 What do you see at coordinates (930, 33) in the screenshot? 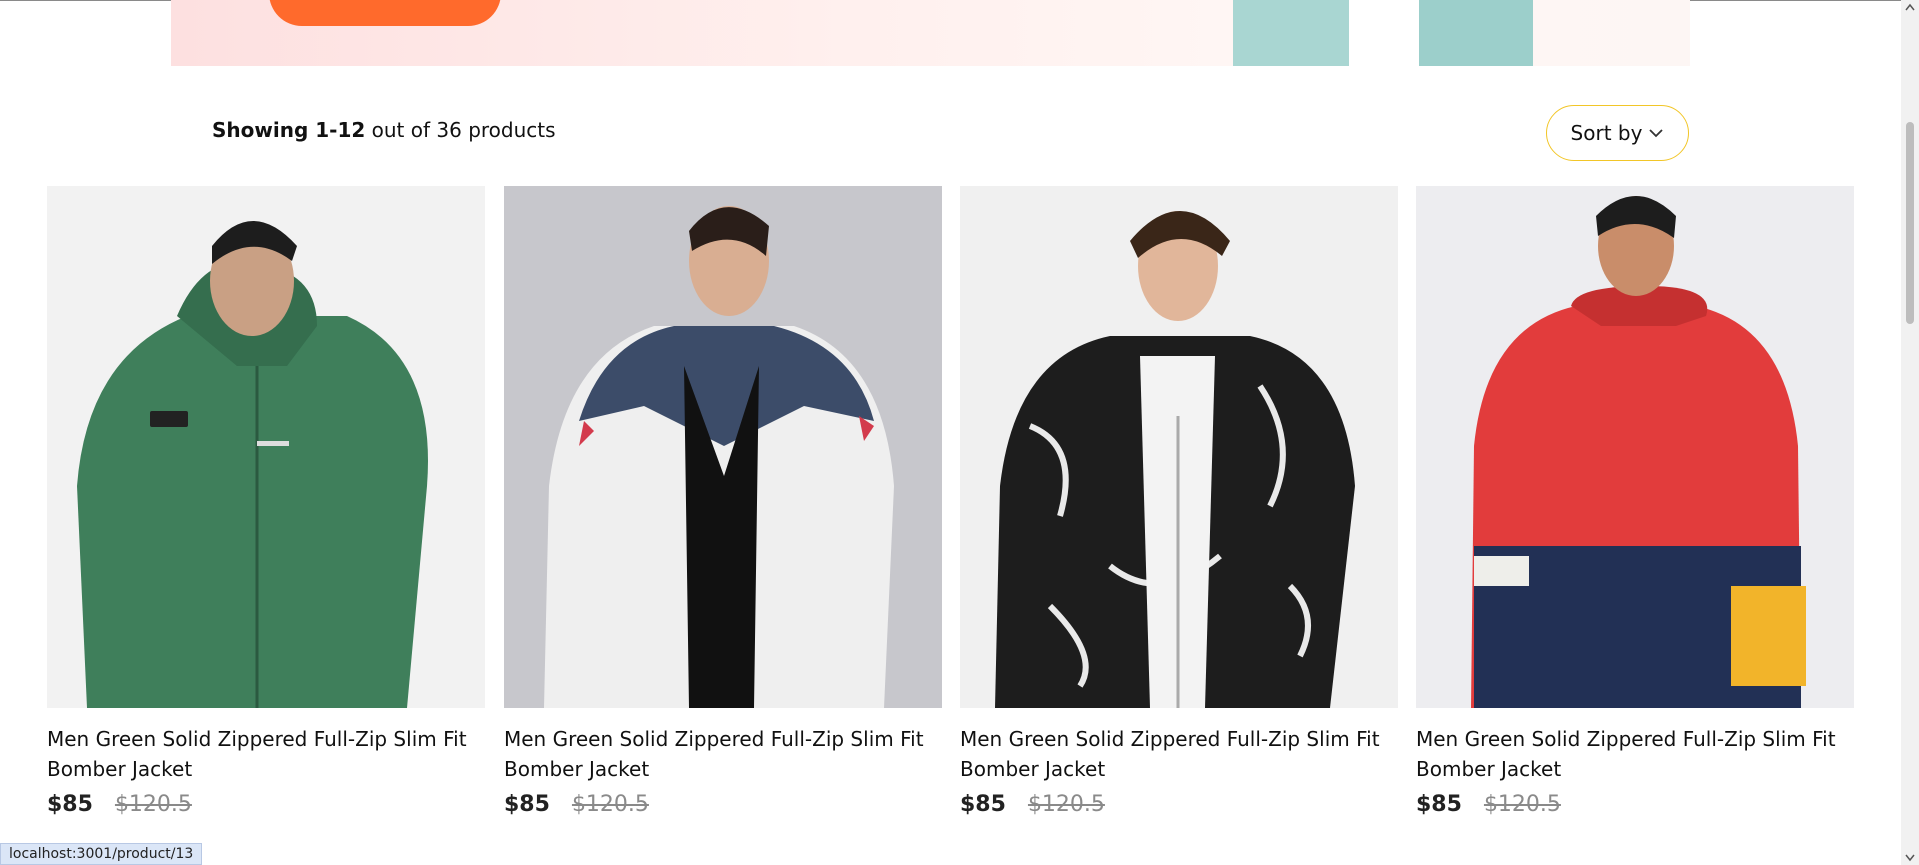
I see `hero-banner` at bounding box center [930, 33].